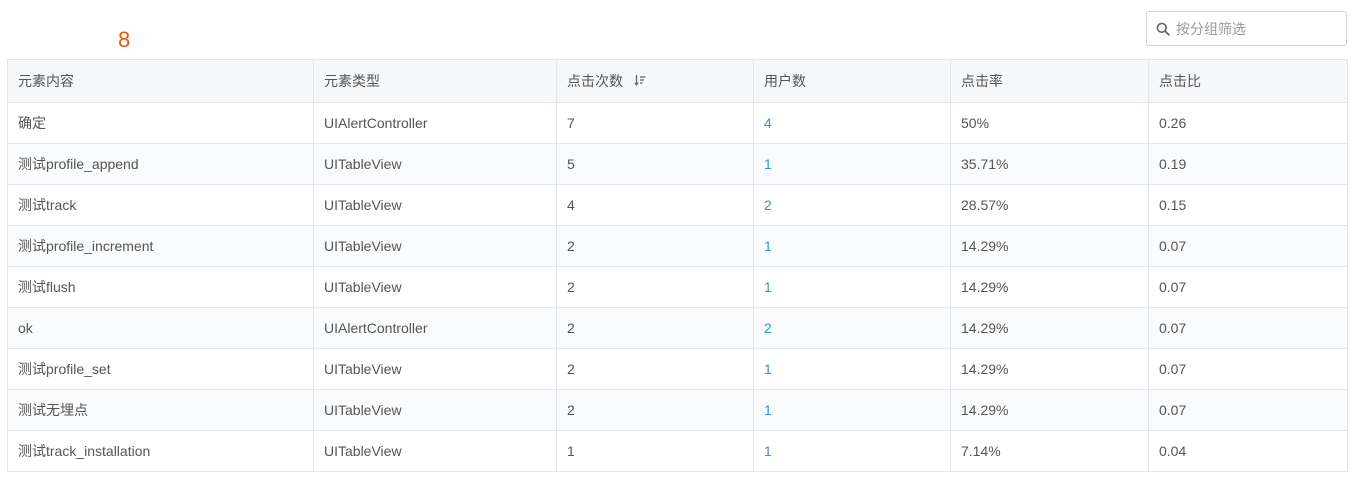 Image resolution: width=1353 pixels, height=480 pixels. What do you see at coordinates (160, 246) in the screenshot?
I see `element-content-cell: 测试profile_increment` at bounding box center [160, 246].